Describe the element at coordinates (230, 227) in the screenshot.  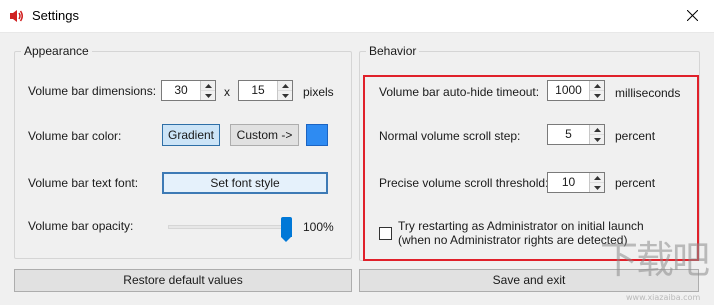
I see `opacity-slider-track` at that location.